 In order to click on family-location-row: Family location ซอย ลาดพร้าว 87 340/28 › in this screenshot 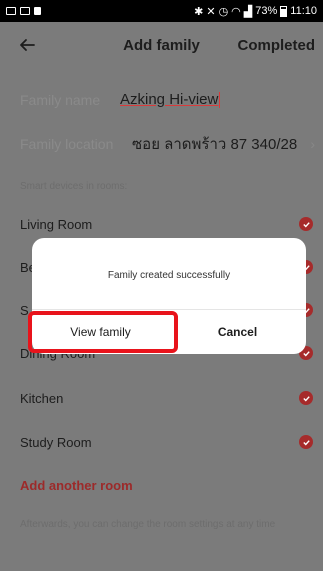, I will do `click(161, 144)`.